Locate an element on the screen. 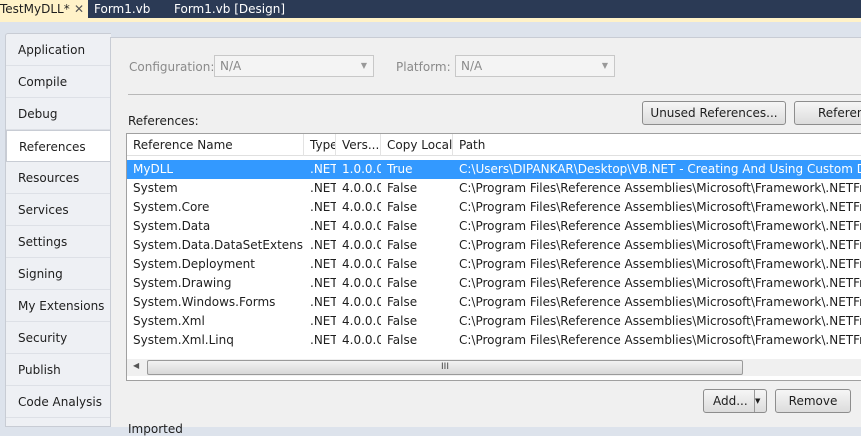 The width and height of the screenshot is (861, 436). sidebar-item-debug: Debug is located at coordinates (58, 114).